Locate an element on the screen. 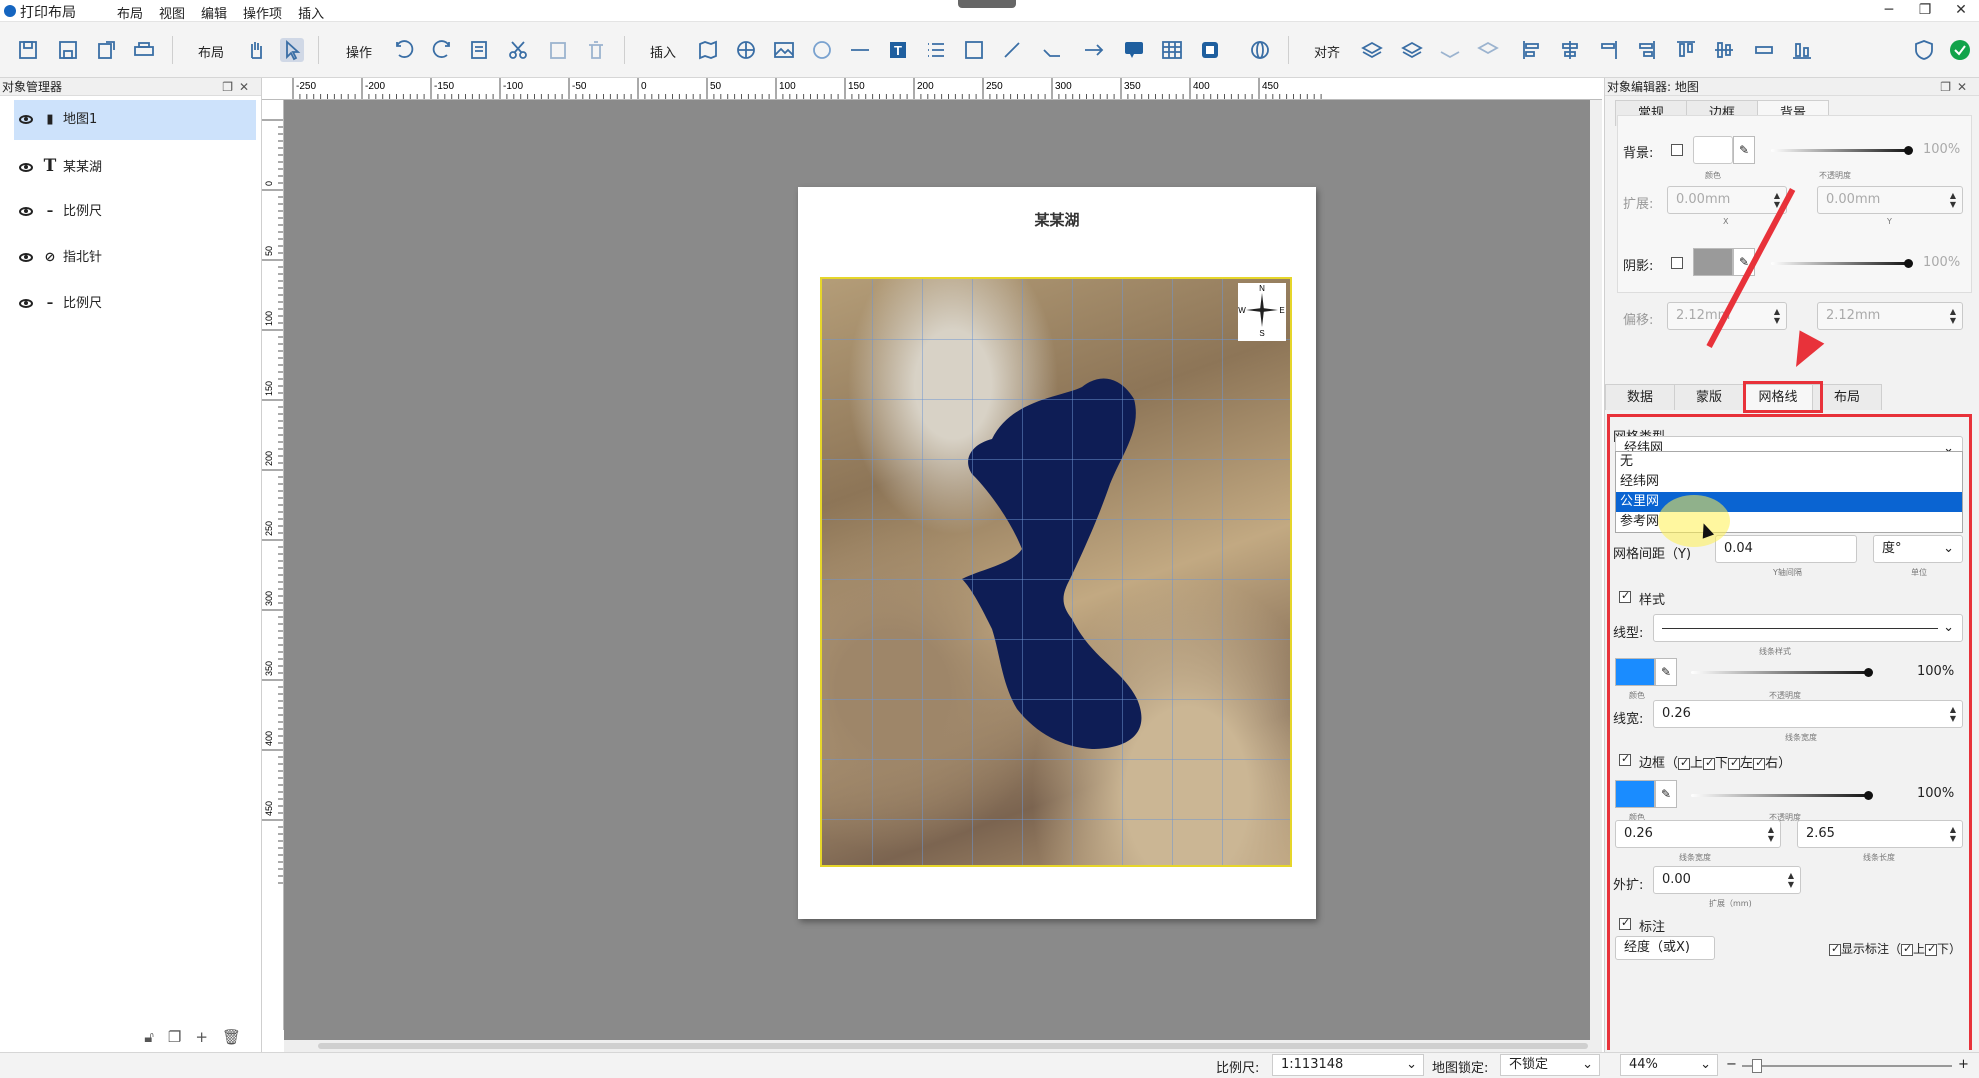  distribute-horizontal-icon is located at coordinates (1764, 50).